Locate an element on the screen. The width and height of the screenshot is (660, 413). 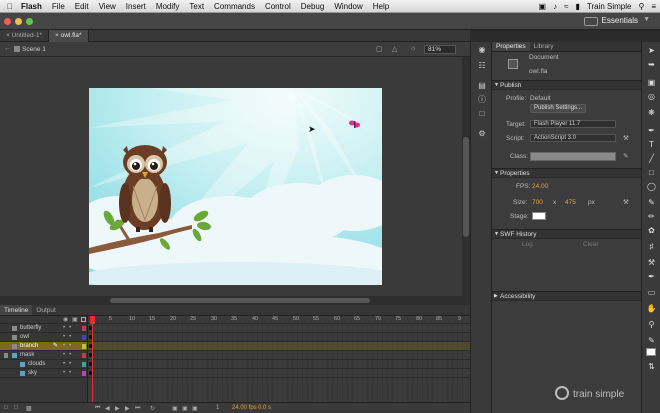
last-frame-icon: ⏭ is located at coordinates (137, 408).